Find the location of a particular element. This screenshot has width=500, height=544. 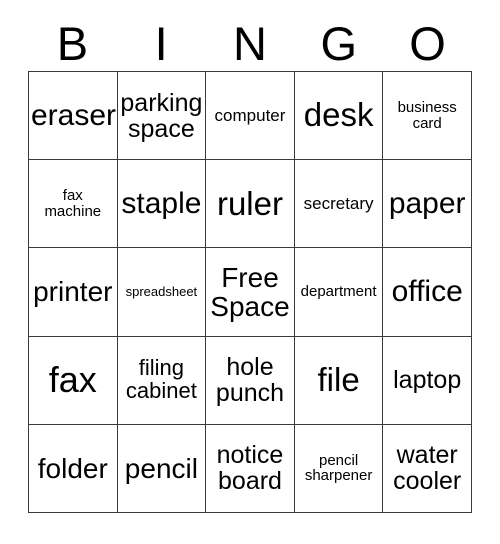

bingo-cell: pencil is located at coordinates (162, 468).